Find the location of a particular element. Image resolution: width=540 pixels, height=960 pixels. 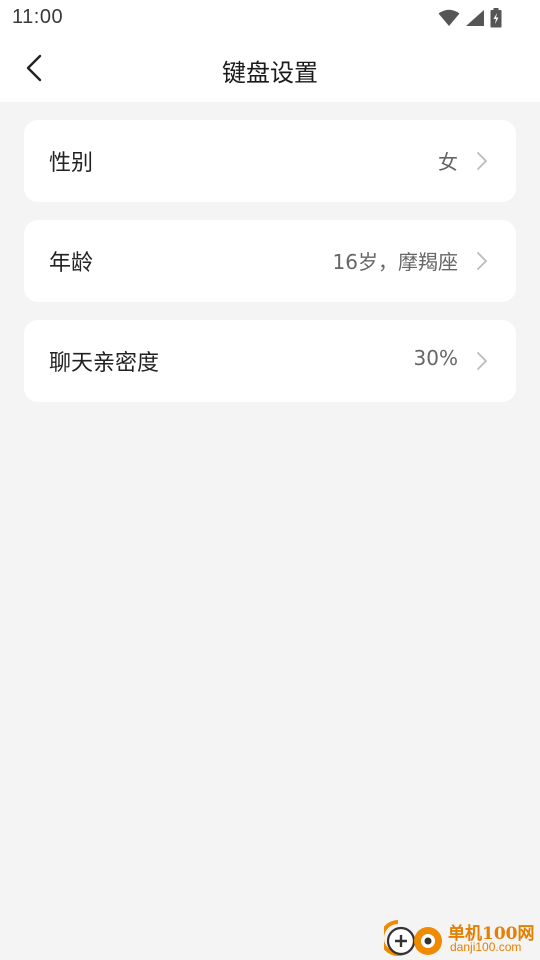

page-title: 键盘设置 is located at coordinates (270, 73).